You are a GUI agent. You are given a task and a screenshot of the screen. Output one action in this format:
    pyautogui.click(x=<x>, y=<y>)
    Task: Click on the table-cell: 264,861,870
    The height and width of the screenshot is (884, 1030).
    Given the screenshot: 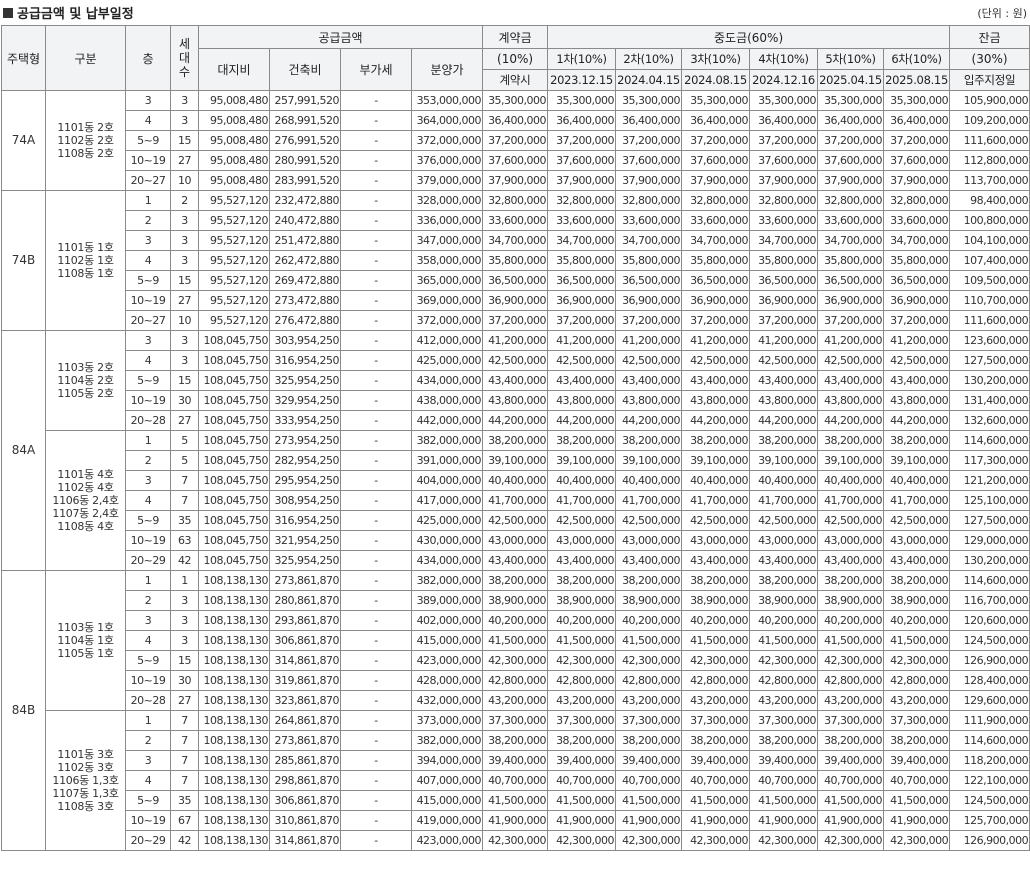 What is the action you would take?
    pyautogui.click(x=305, y=720)
    